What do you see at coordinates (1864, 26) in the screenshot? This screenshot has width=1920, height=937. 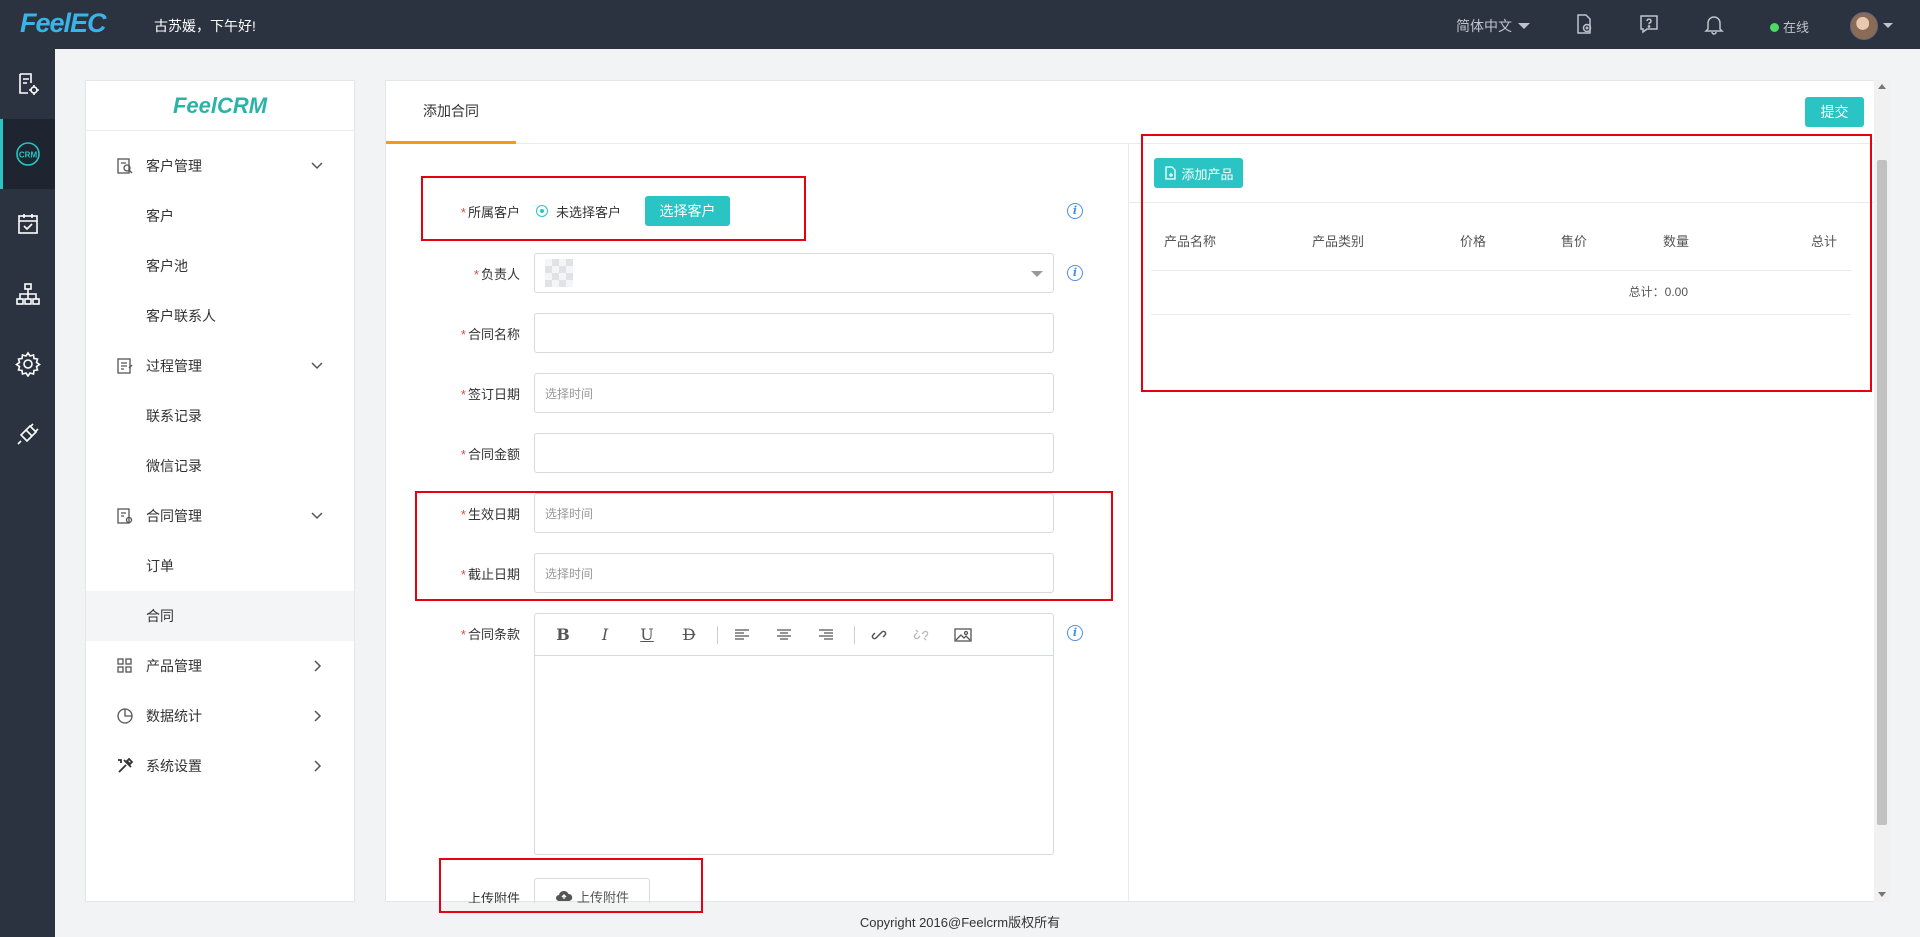 I see `avatar` at bounding box center [1864, 26].